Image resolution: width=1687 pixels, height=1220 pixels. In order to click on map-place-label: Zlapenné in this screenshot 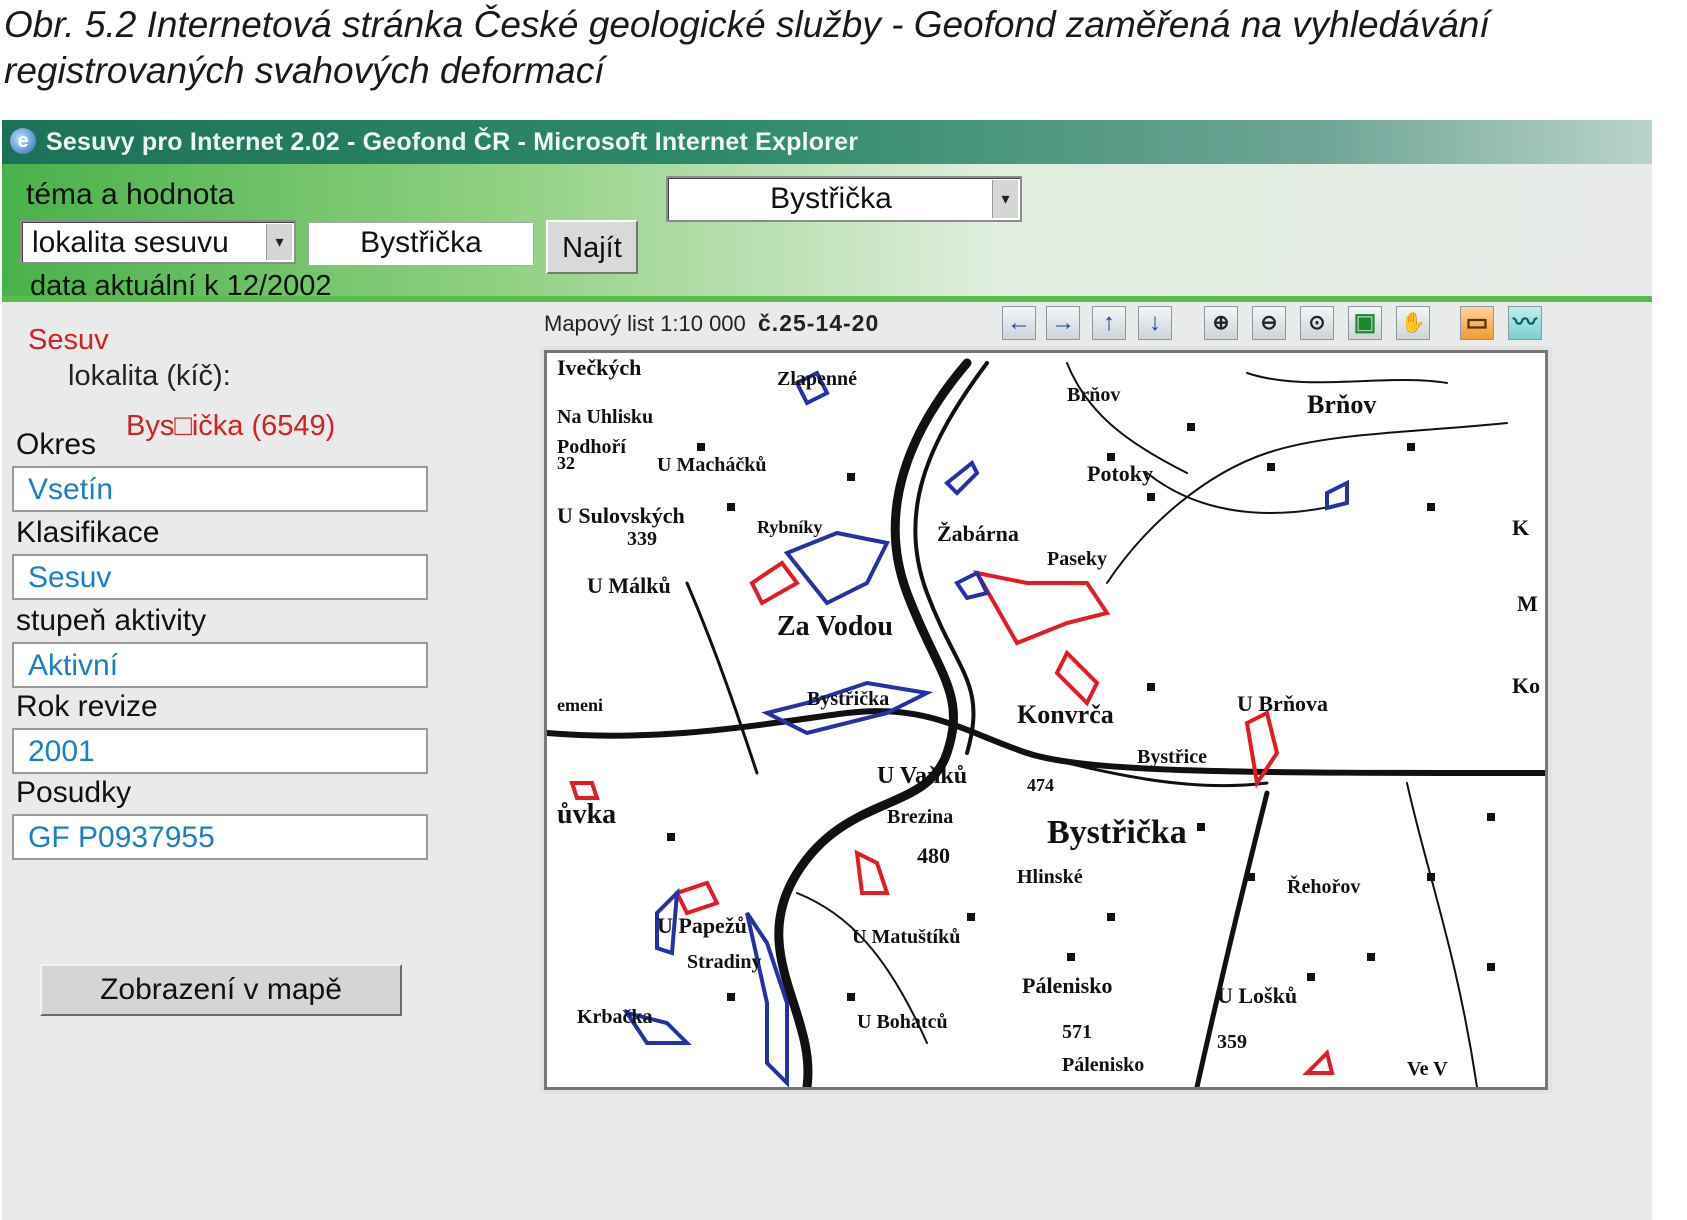, I will do `click(817, 379)`.